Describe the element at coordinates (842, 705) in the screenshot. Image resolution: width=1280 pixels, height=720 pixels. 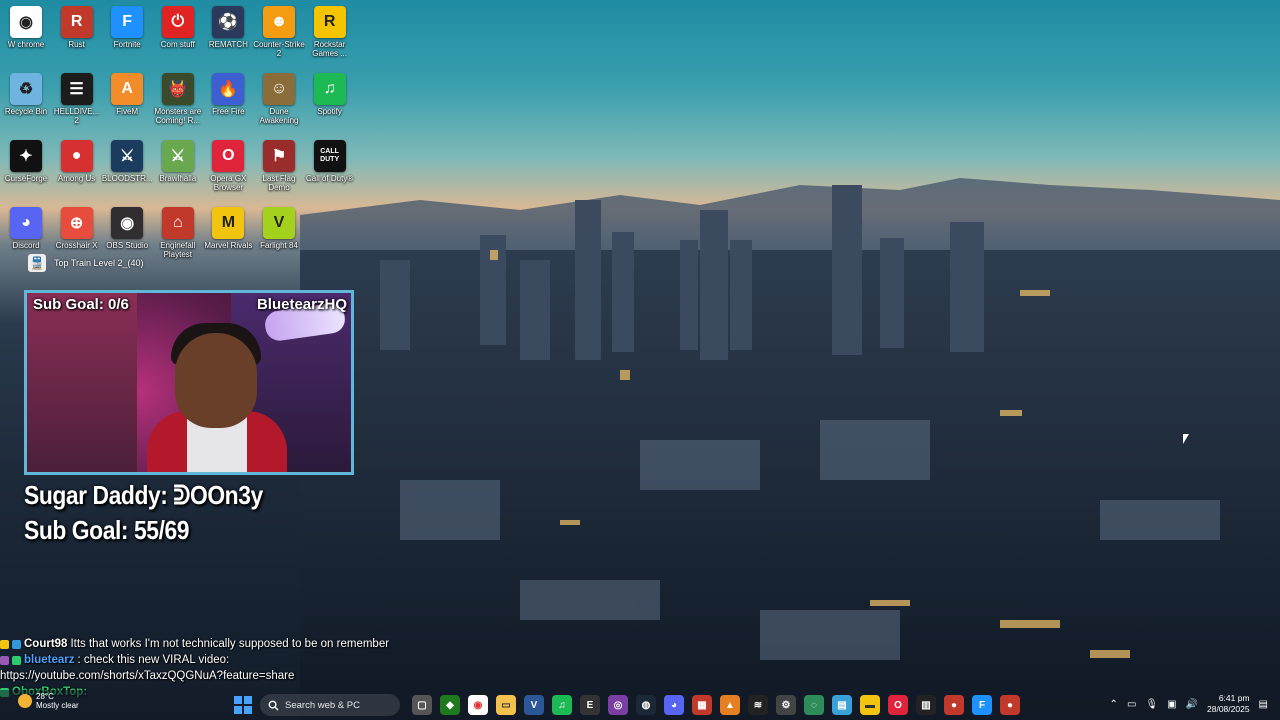
I see `app-icon: ▤` at that location.